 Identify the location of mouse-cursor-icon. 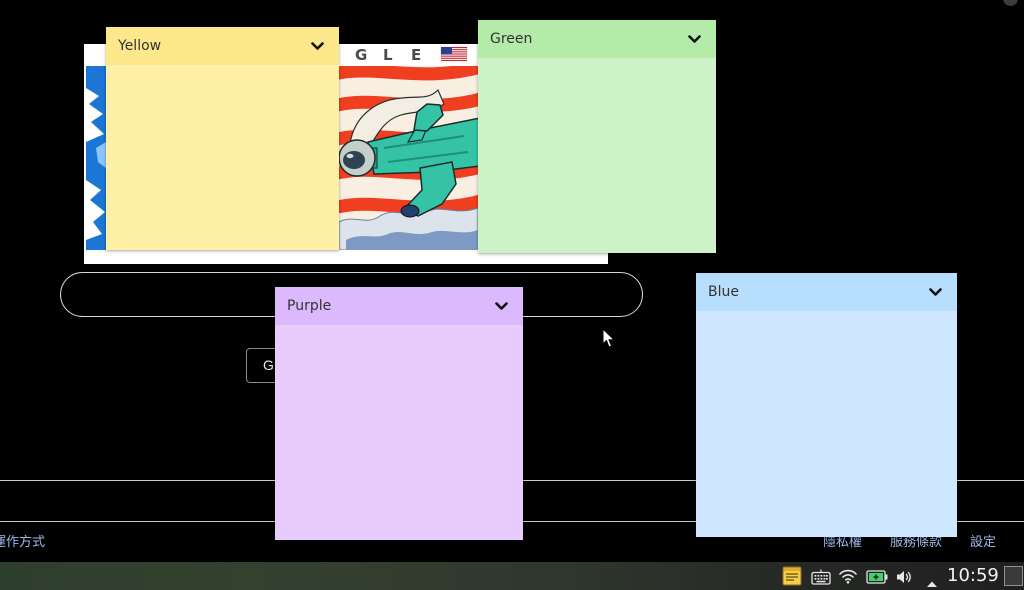
(609, 338).